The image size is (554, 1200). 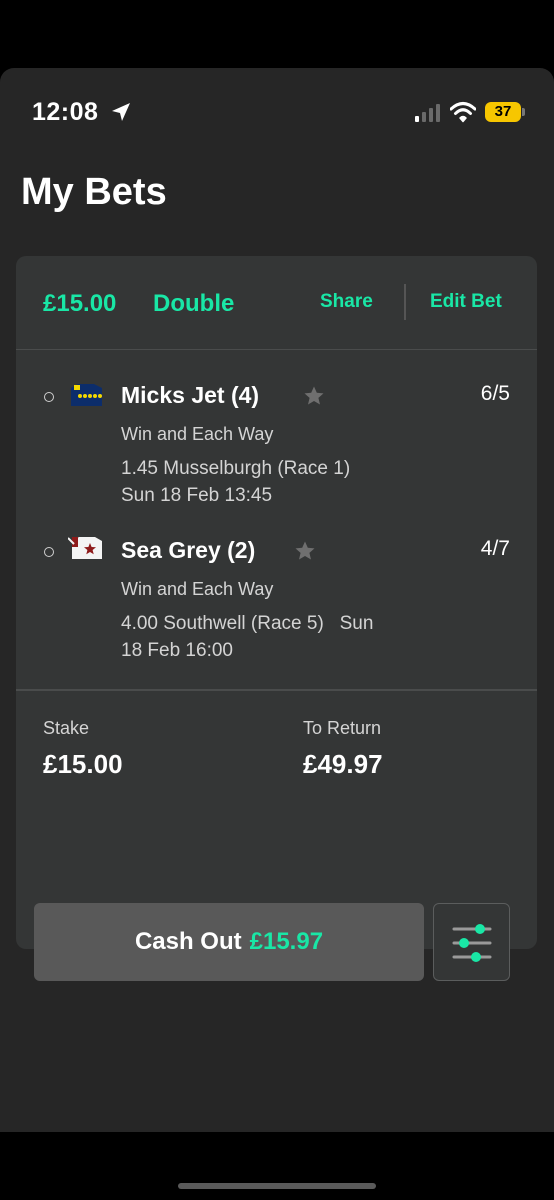 I want to click on cash-out-settings-button, so click(x=471, y=942).